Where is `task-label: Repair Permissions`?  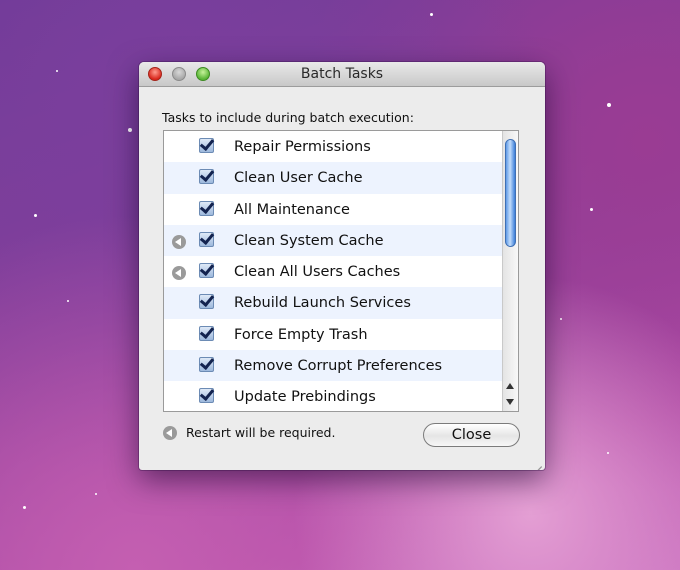
task-label: Repair Permissions is located at coordinates (302, 147).